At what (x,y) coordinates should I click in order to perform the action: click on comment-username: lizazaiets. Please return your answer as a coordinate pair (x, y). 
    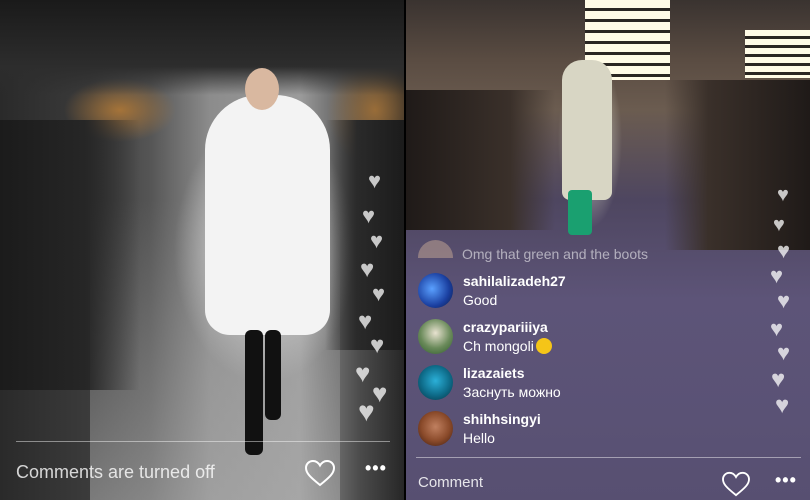
    Looking at the image, I should click on (493, 373).